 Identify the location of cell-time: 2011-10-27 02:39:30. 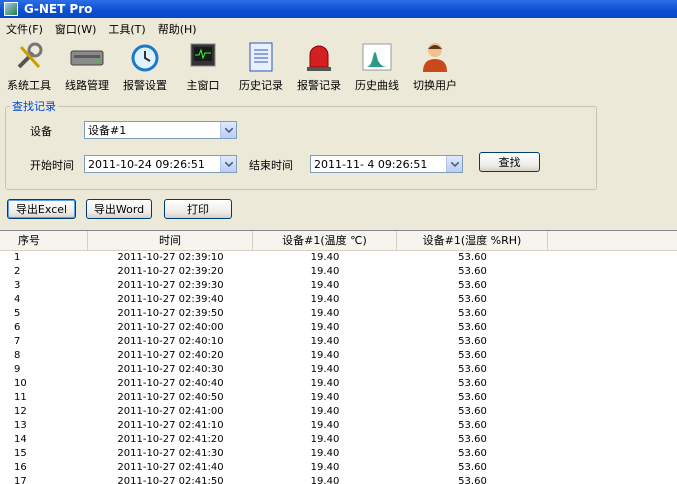
(170, 285).